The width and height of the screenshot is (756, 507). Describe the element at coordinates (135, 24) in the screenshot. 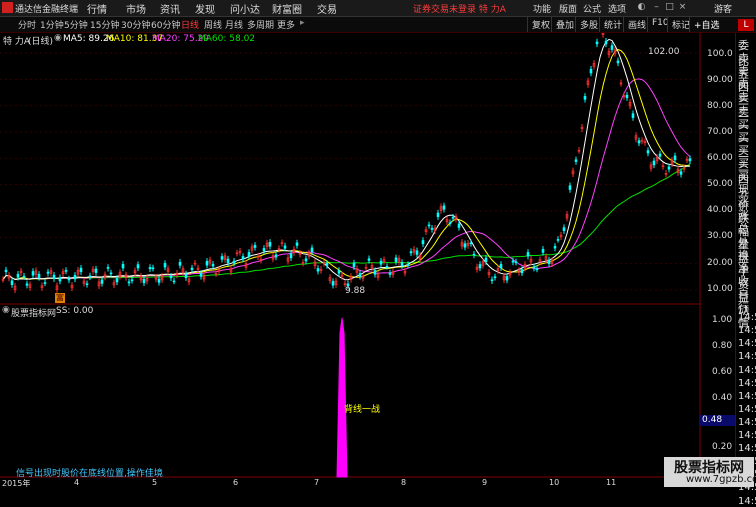

I see `tf-30min: 30分钟` at that location.